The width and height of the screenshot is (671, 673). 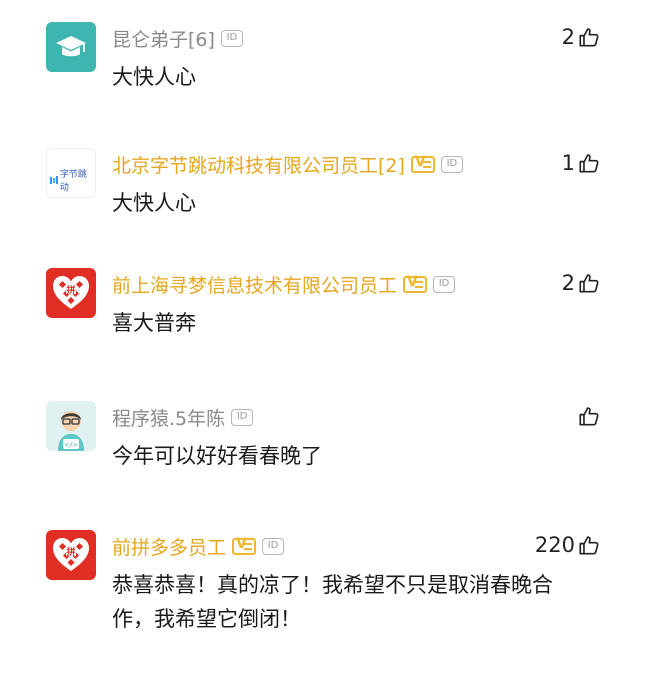 I want to click on comment-text-line: 作，我希望它倒闭！, so click(x=206, y=619).